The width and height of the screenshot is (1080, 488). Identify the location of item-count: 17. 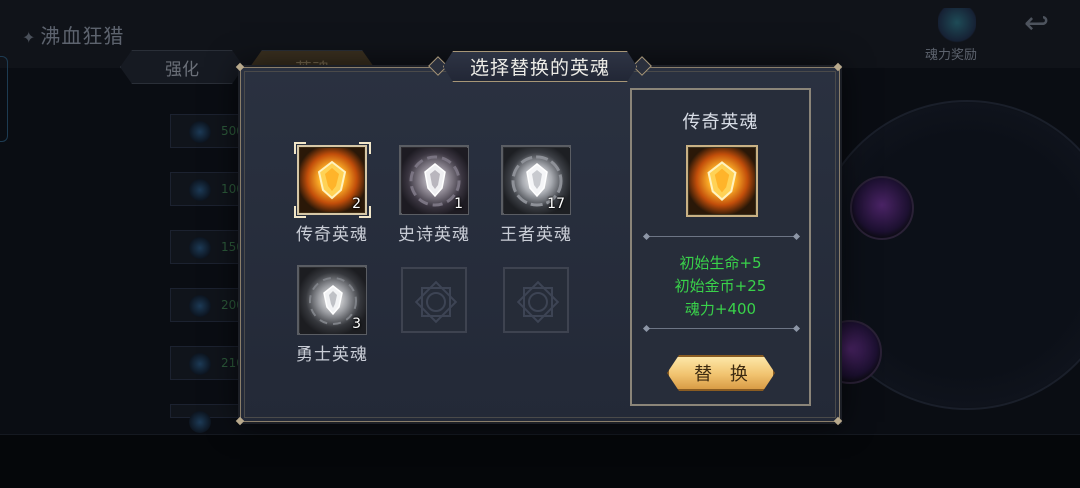
(556, 204).